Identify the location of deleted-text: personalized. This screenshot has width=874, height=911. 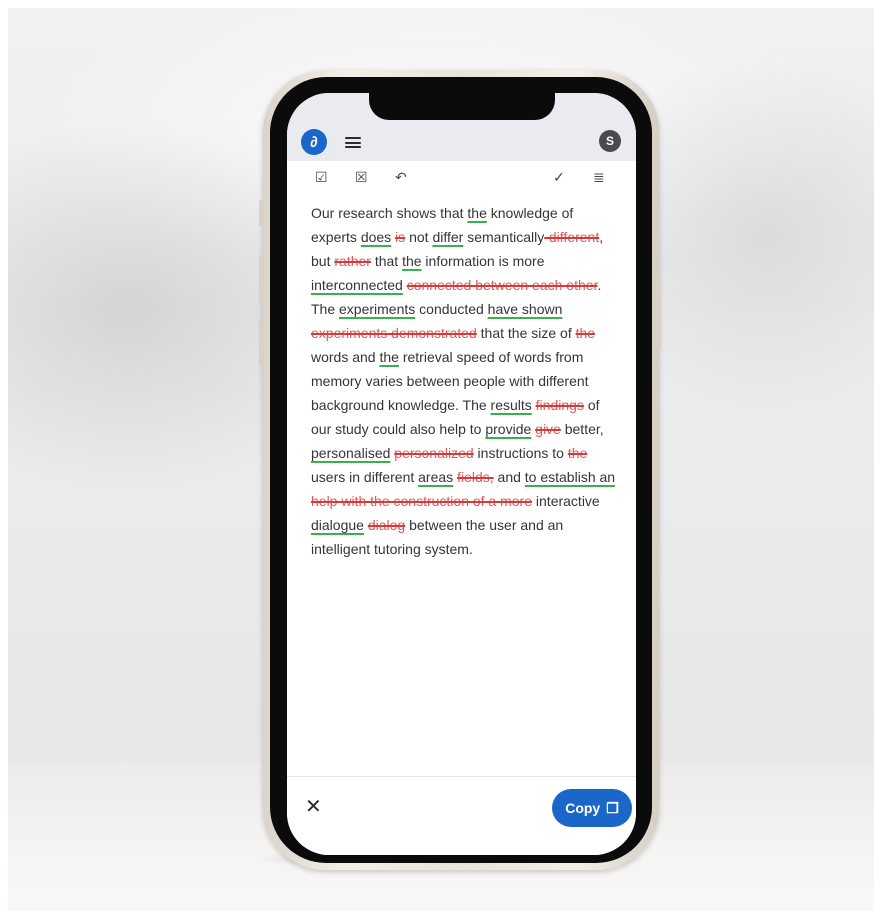
(433, 453).